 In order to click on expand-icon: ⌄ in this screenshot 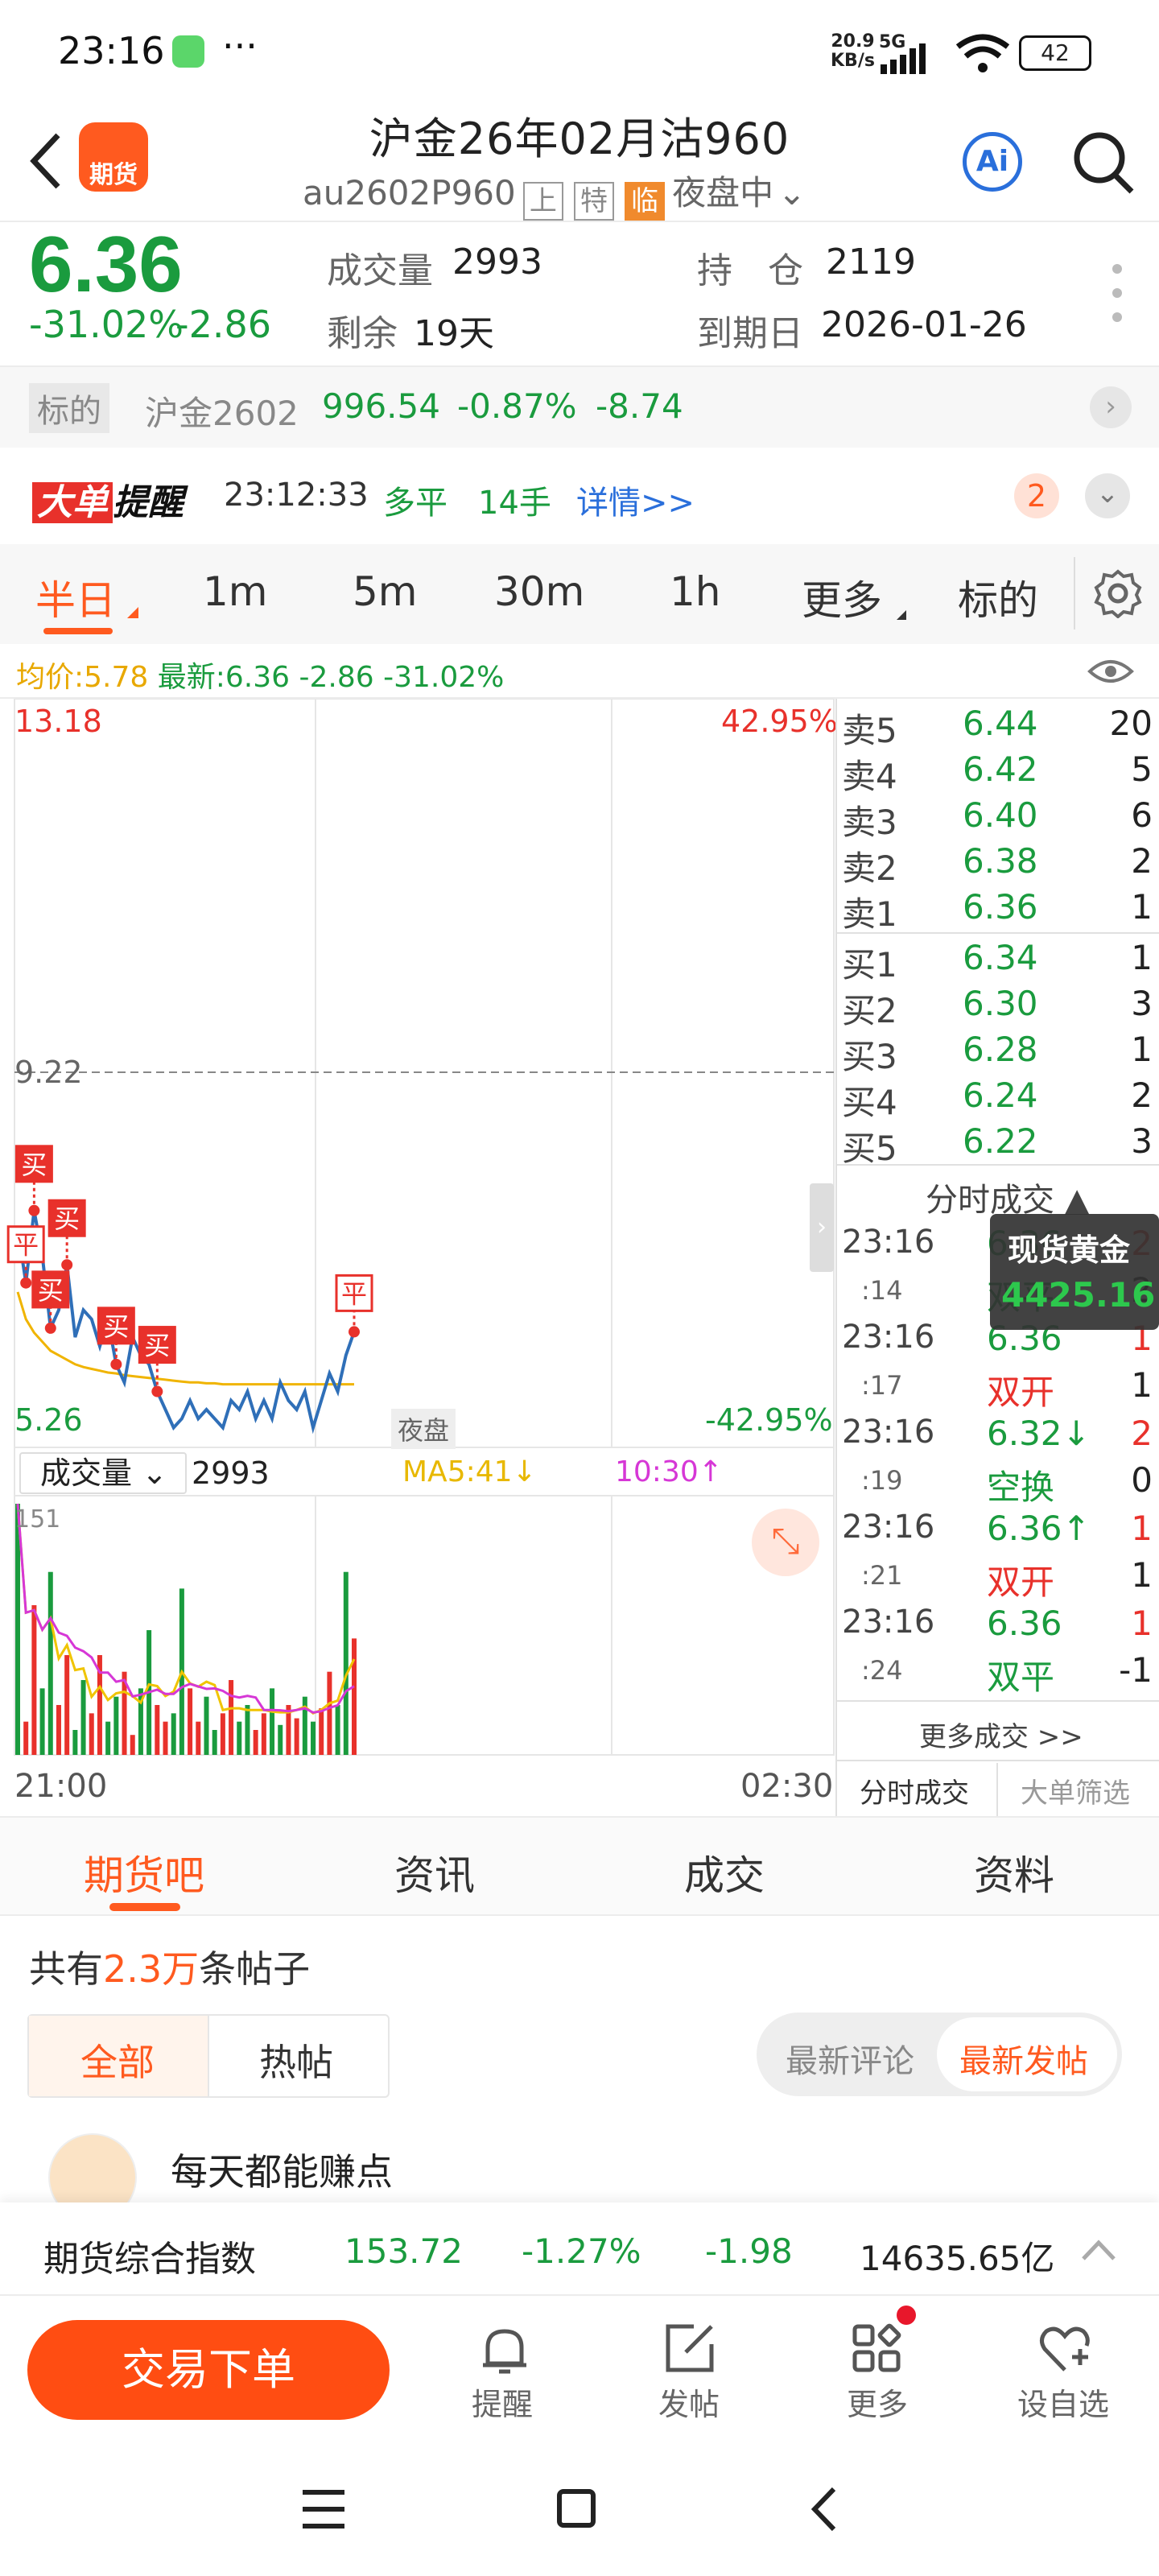, I will do `click(1107, 495)`.